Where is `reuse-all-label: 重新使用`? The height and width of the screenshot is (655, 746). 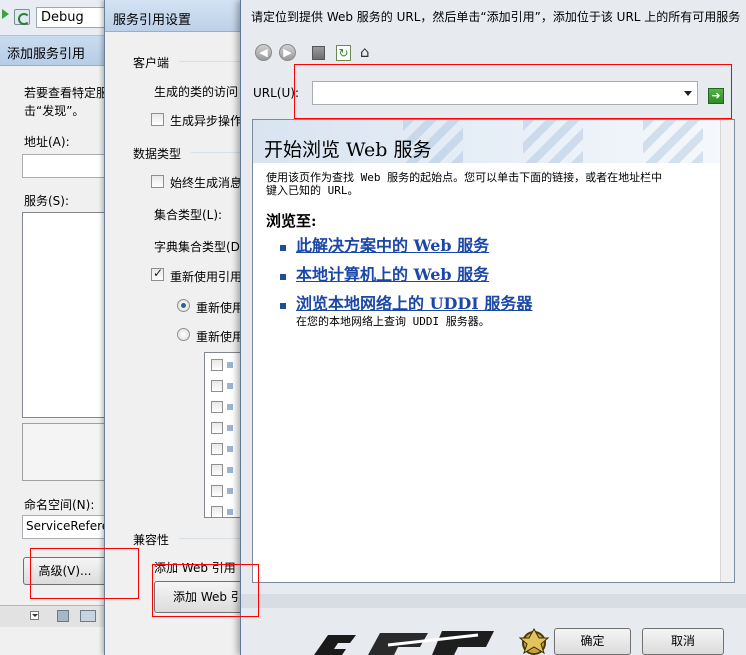 reuse-all-label: 重新使用 is located at coordinates (220, 308).